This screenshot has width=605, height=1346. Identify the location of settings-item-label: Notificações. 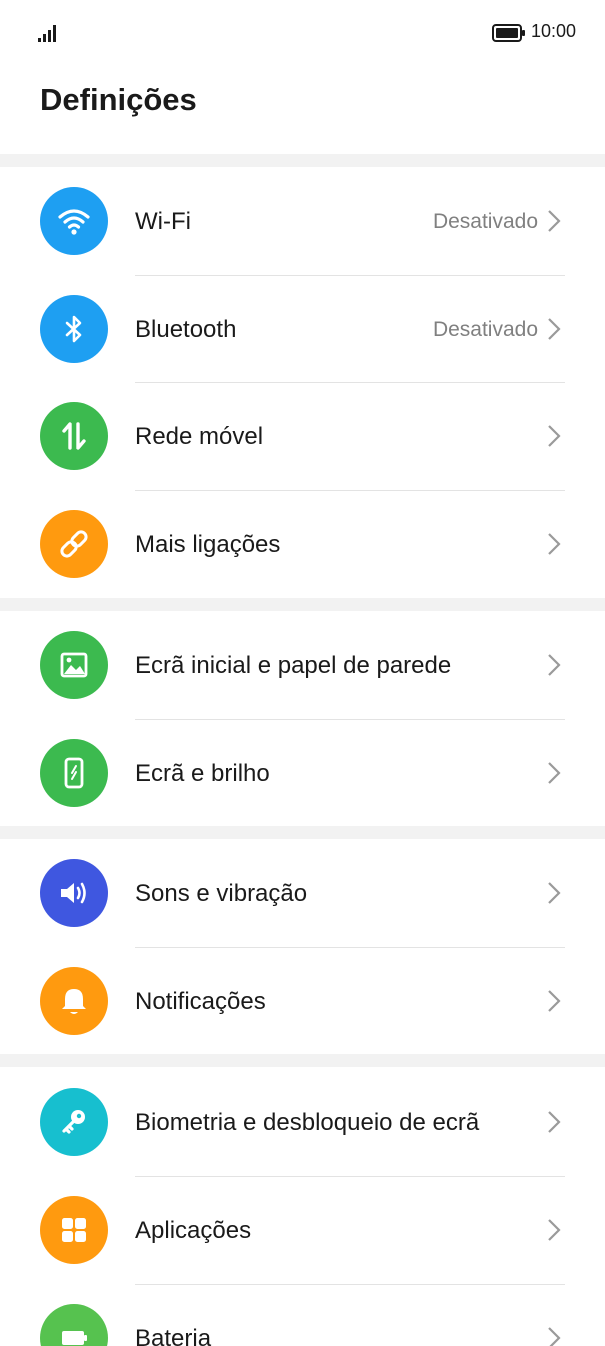
(200, 1001).